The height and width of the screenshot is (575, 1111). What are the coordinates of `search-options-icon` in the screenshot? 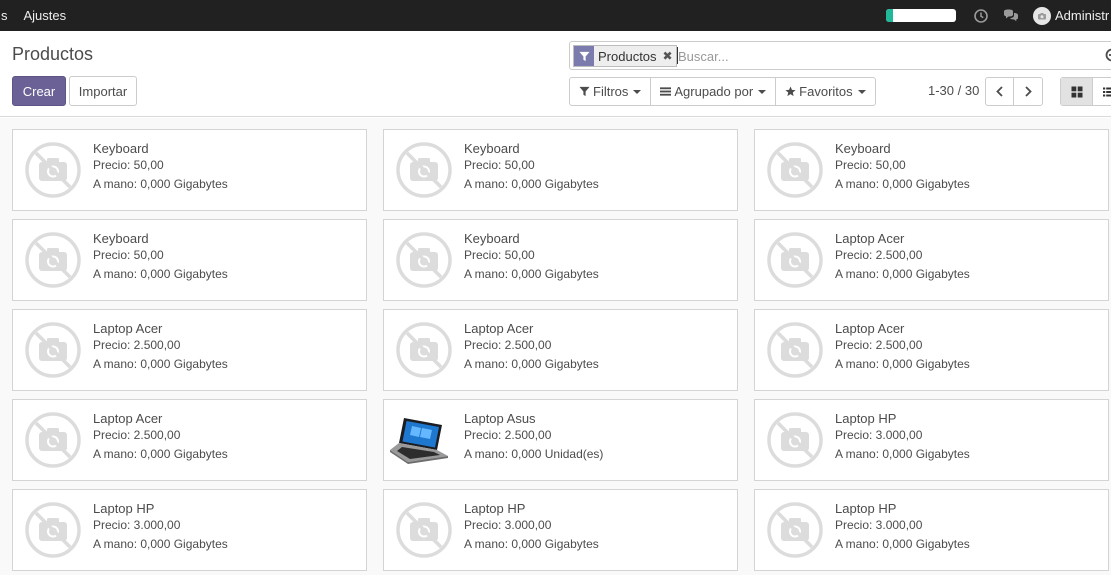 It's located at (1108, 55).